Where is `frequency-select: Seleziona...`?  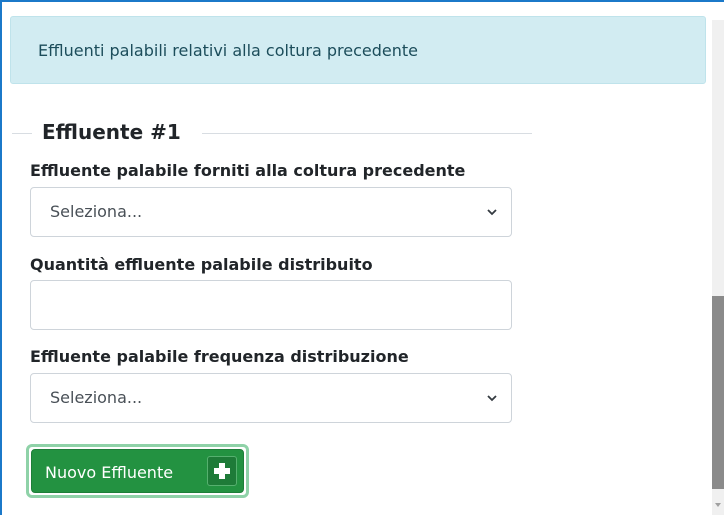
frequency-select: Seleziona... is located at coordinates (271, 398).